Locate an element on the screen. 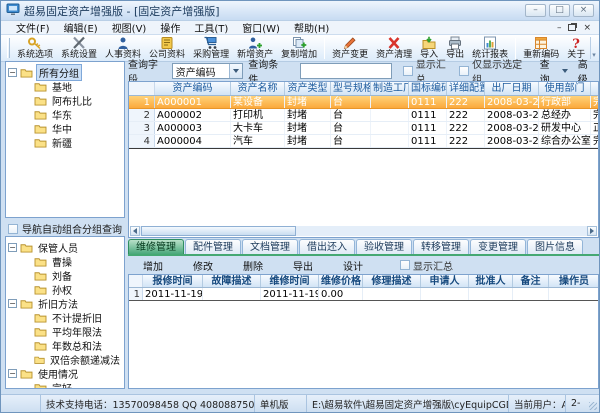 The height and width of the screenshot is (413, 600). horizontal-scrollbar is located at coordinates (363, 231).